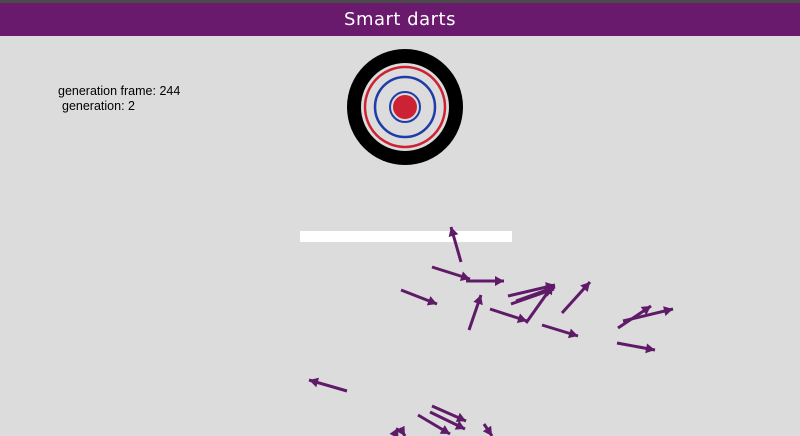 The image size is (800, 436). I want to click on app-title: Smart darts, so click(400, 19).